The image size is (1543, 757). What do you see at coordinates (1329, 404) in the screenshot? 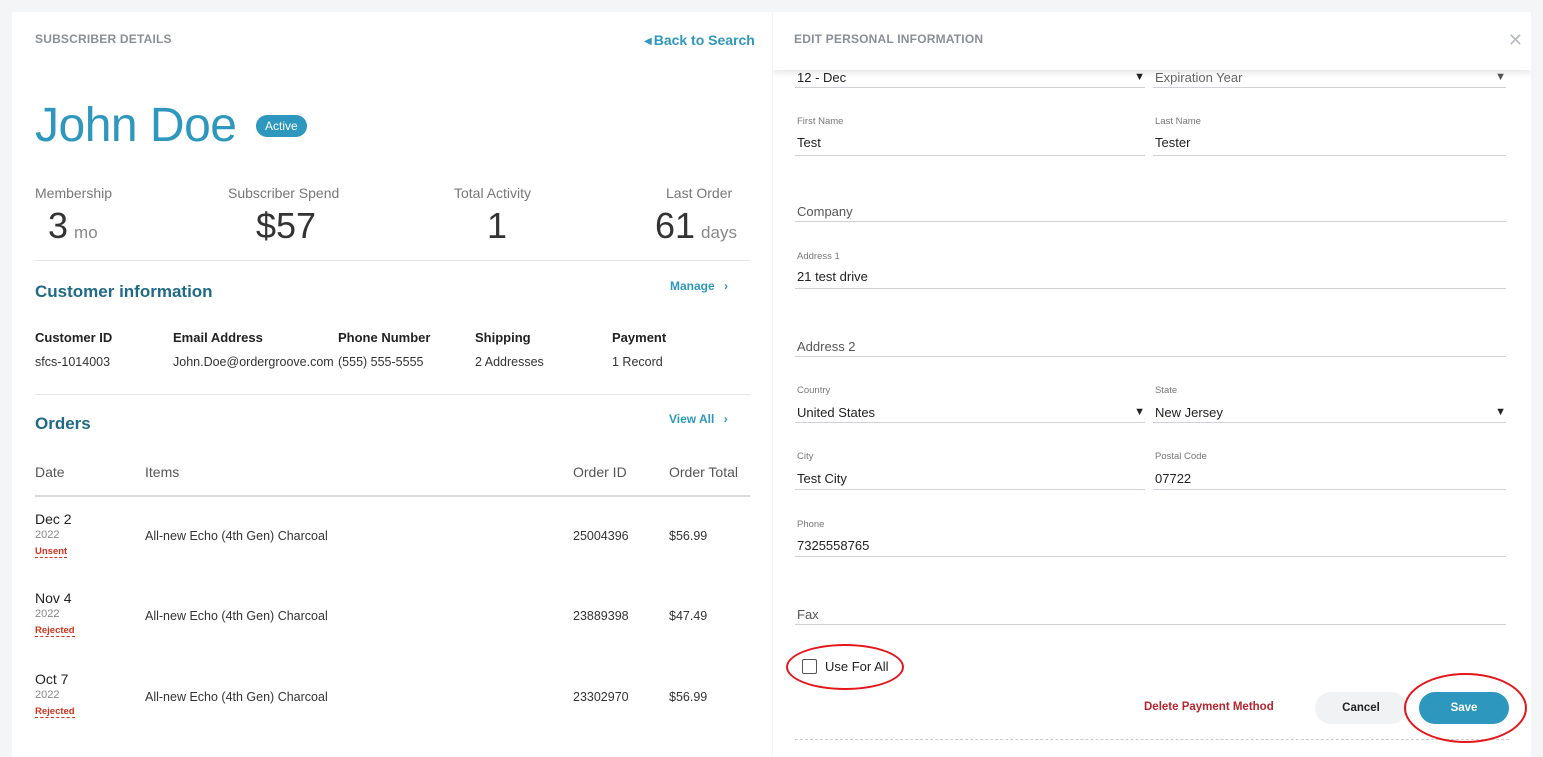
I see `state-select: State New Jersey ▼` at bounding box center [1329, 404].